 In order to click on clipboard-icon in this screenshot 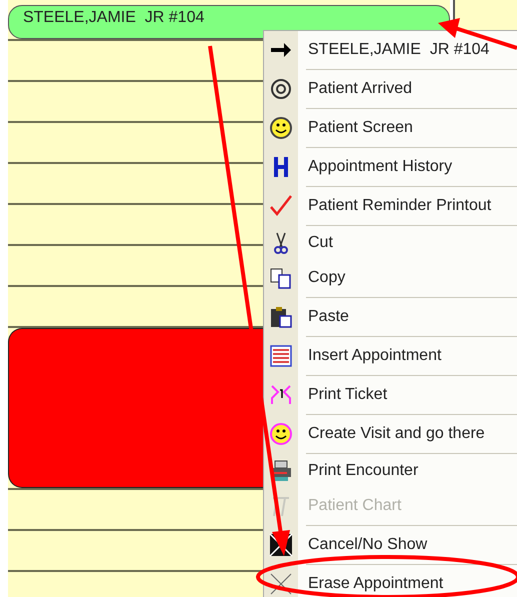, I will do `click(281, 317)`.